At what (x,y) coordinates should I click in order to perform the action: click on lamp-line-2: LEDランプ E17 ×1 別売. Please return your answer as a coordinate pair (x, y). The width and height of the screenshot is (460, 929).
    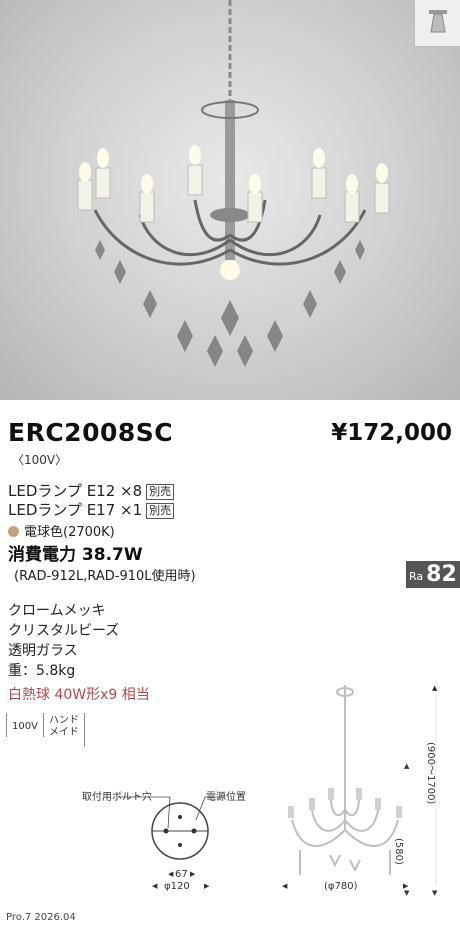
    Looking at the image, I should click on (91, 509).